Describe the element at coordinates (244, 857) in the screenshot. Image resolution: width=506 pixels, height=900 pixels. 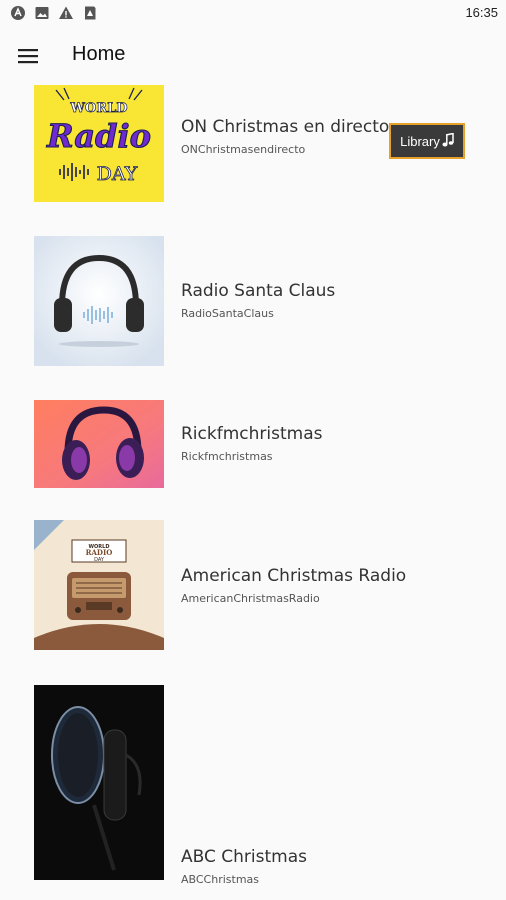
I see `station-title: ABC Christmas` at that location.